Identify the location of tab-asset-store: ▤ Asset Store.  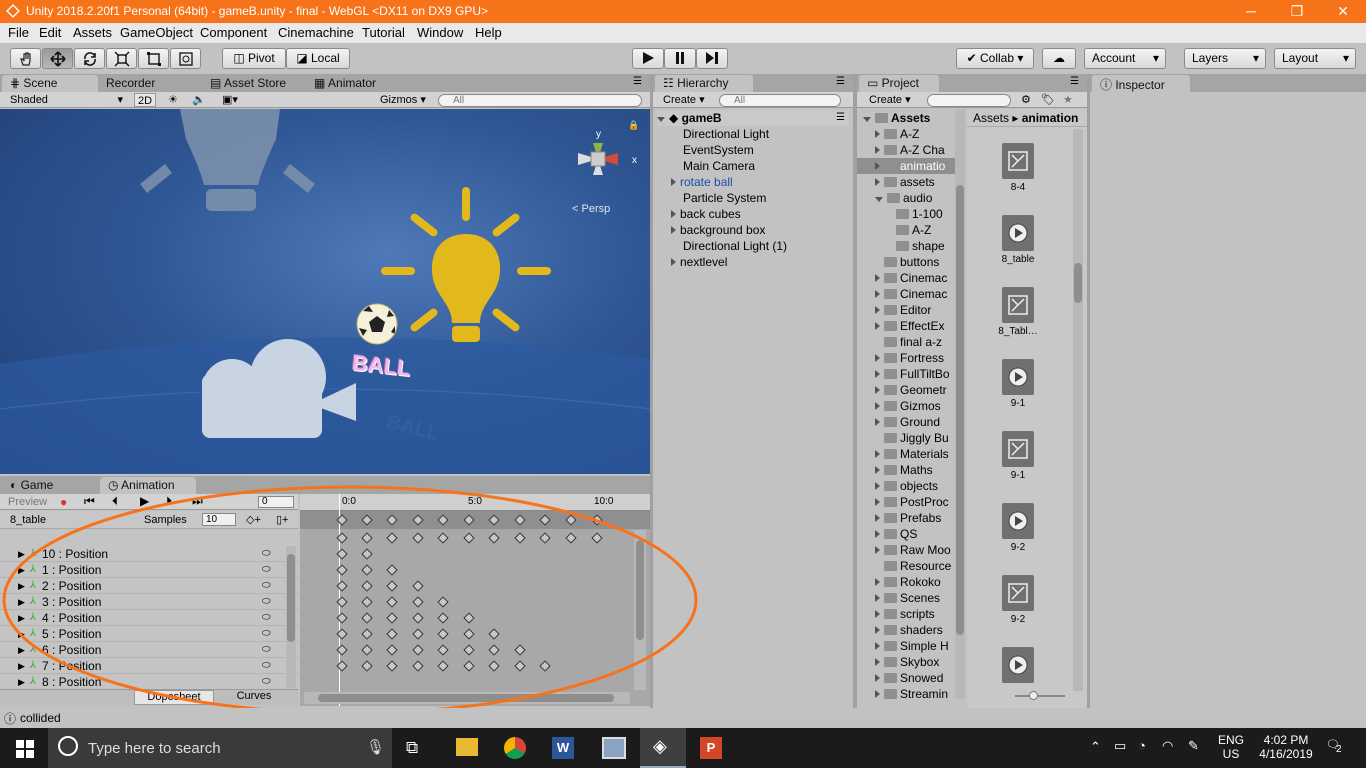
(248, 83).